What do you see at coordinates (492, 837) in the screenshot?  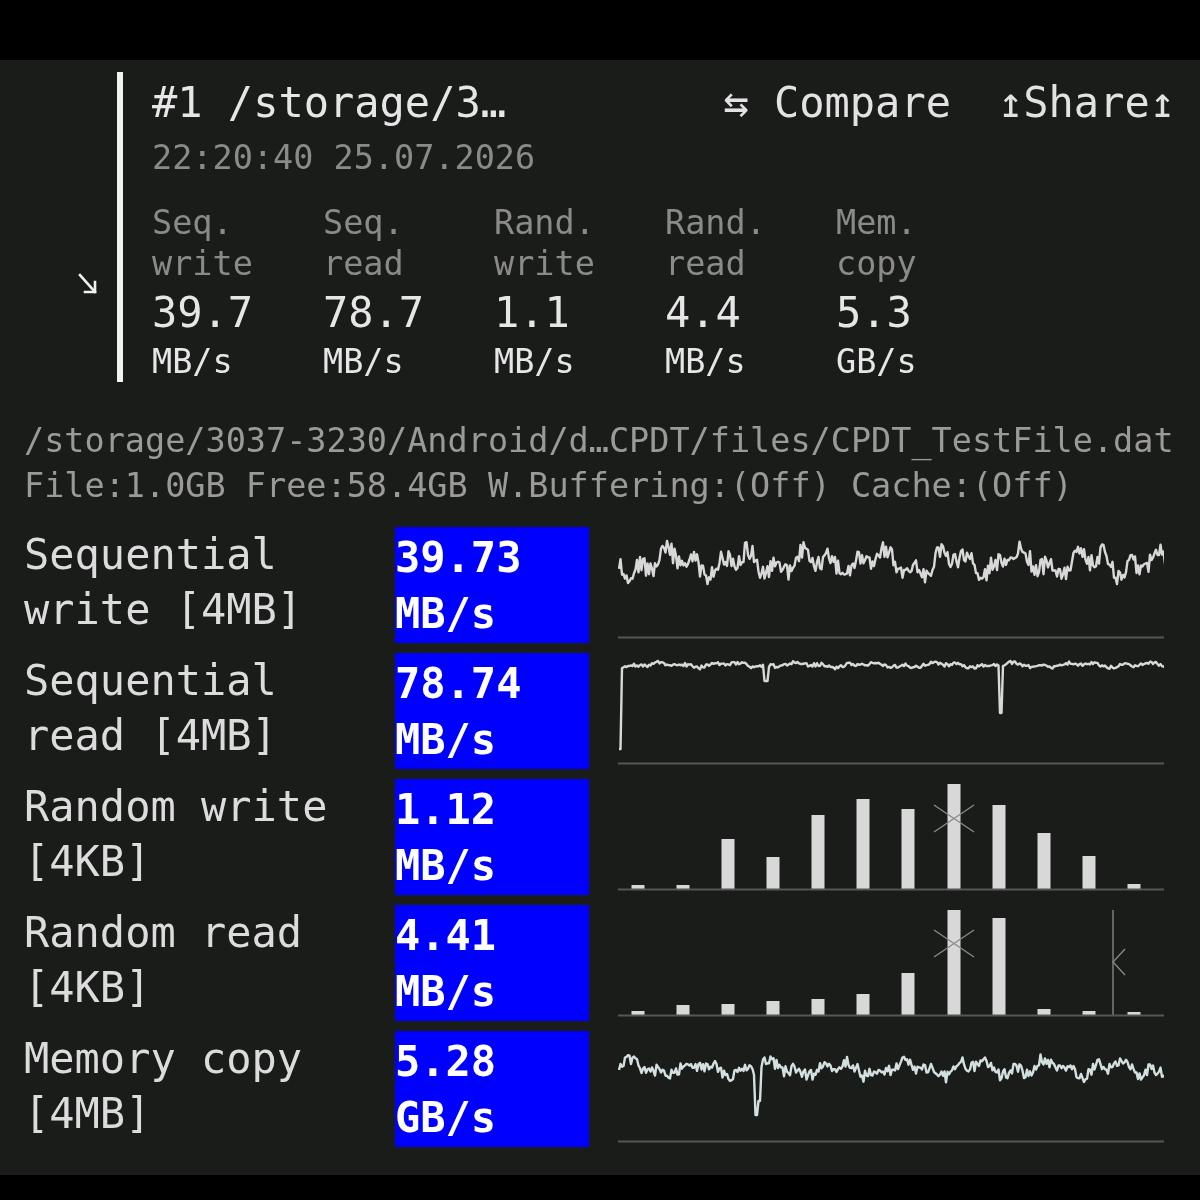 I see `result-value: 1.12 MB/s` at bounding box center [492, 837].